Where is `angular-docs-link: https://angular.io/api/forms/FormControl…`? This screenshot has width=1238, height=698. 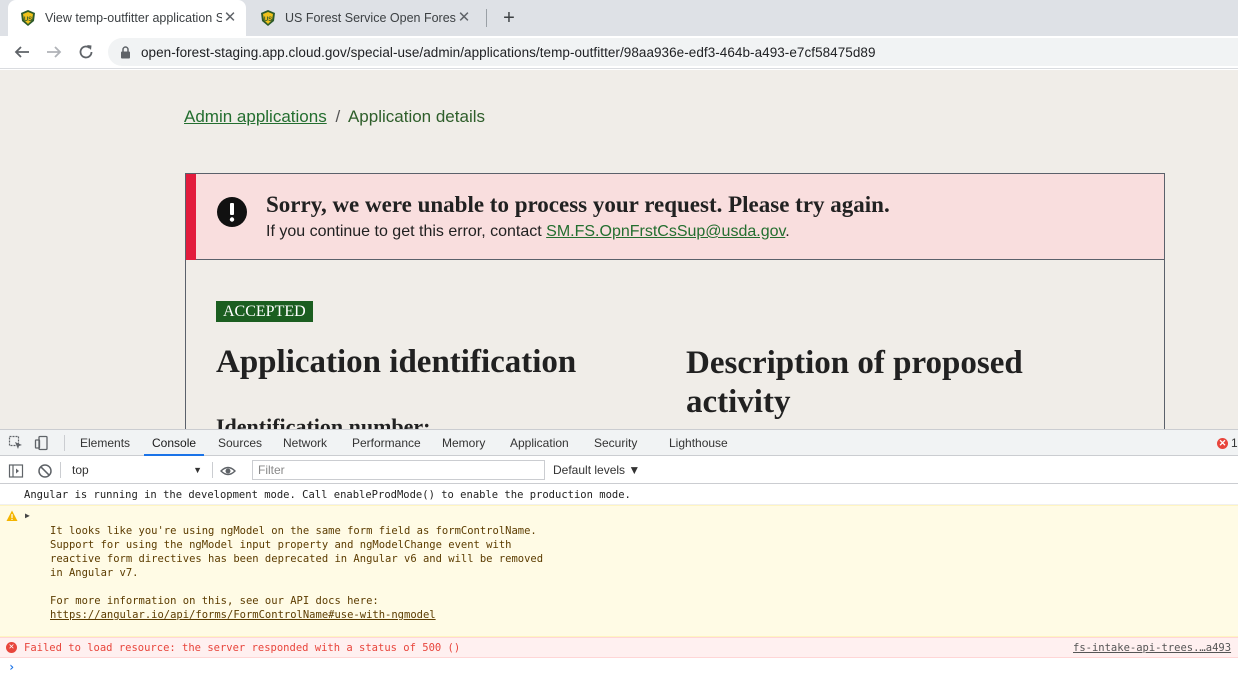
angular-docs-link: https://angular.io/api/forms/FormControl… is located at coordinates (243, 615).